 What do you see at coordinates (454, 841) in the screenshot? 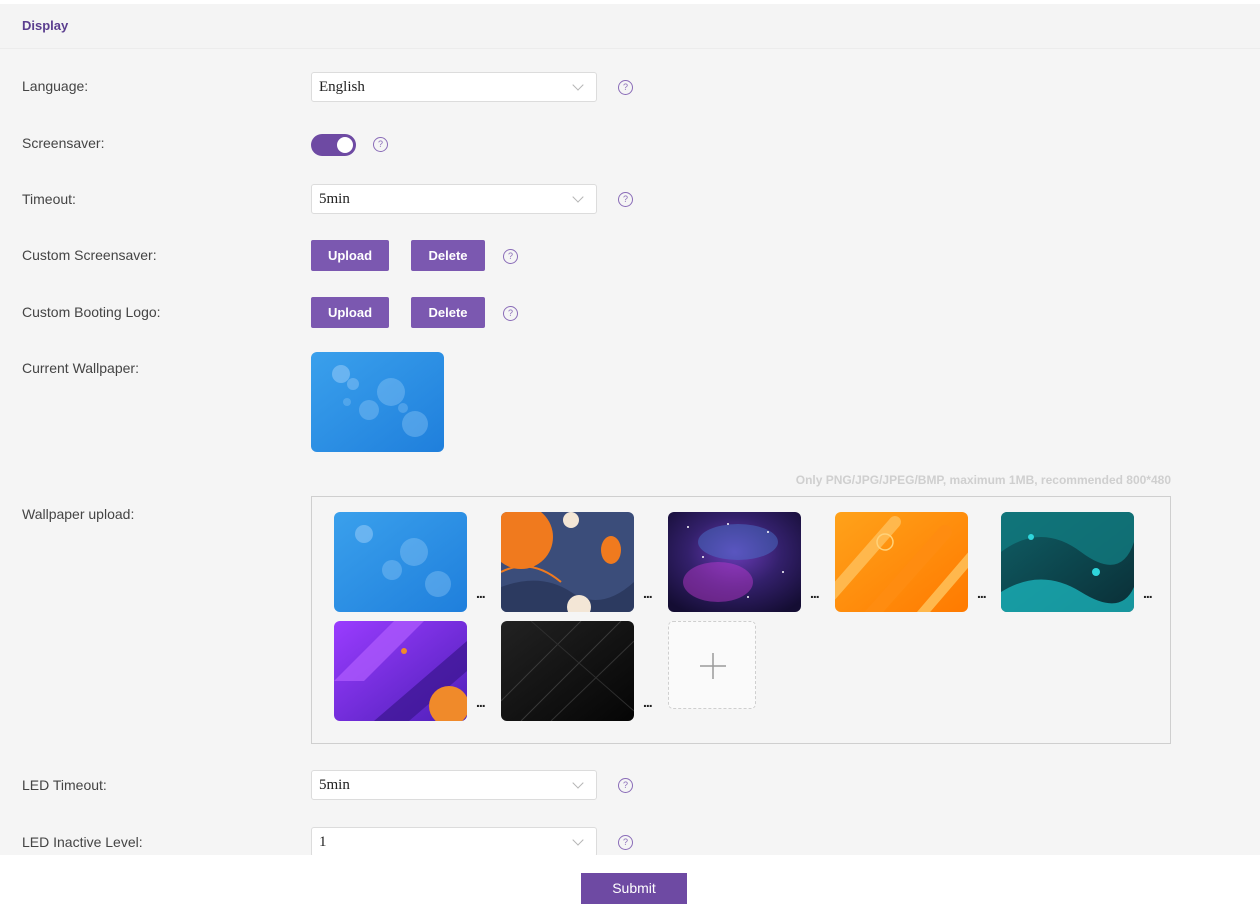
I see `led-inactive-level-select: 1` at bounding box center [454, 841].